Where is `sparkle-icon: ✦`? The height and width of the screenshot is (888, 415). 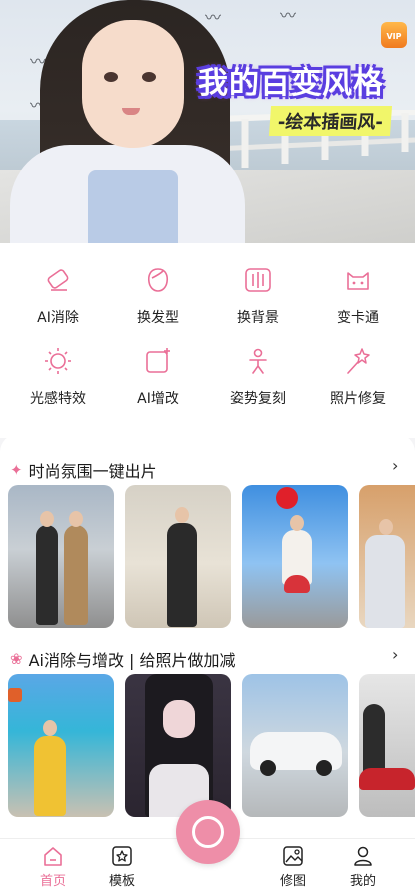 sparkle-icon: ✦ is located at coordinates (16, 470).